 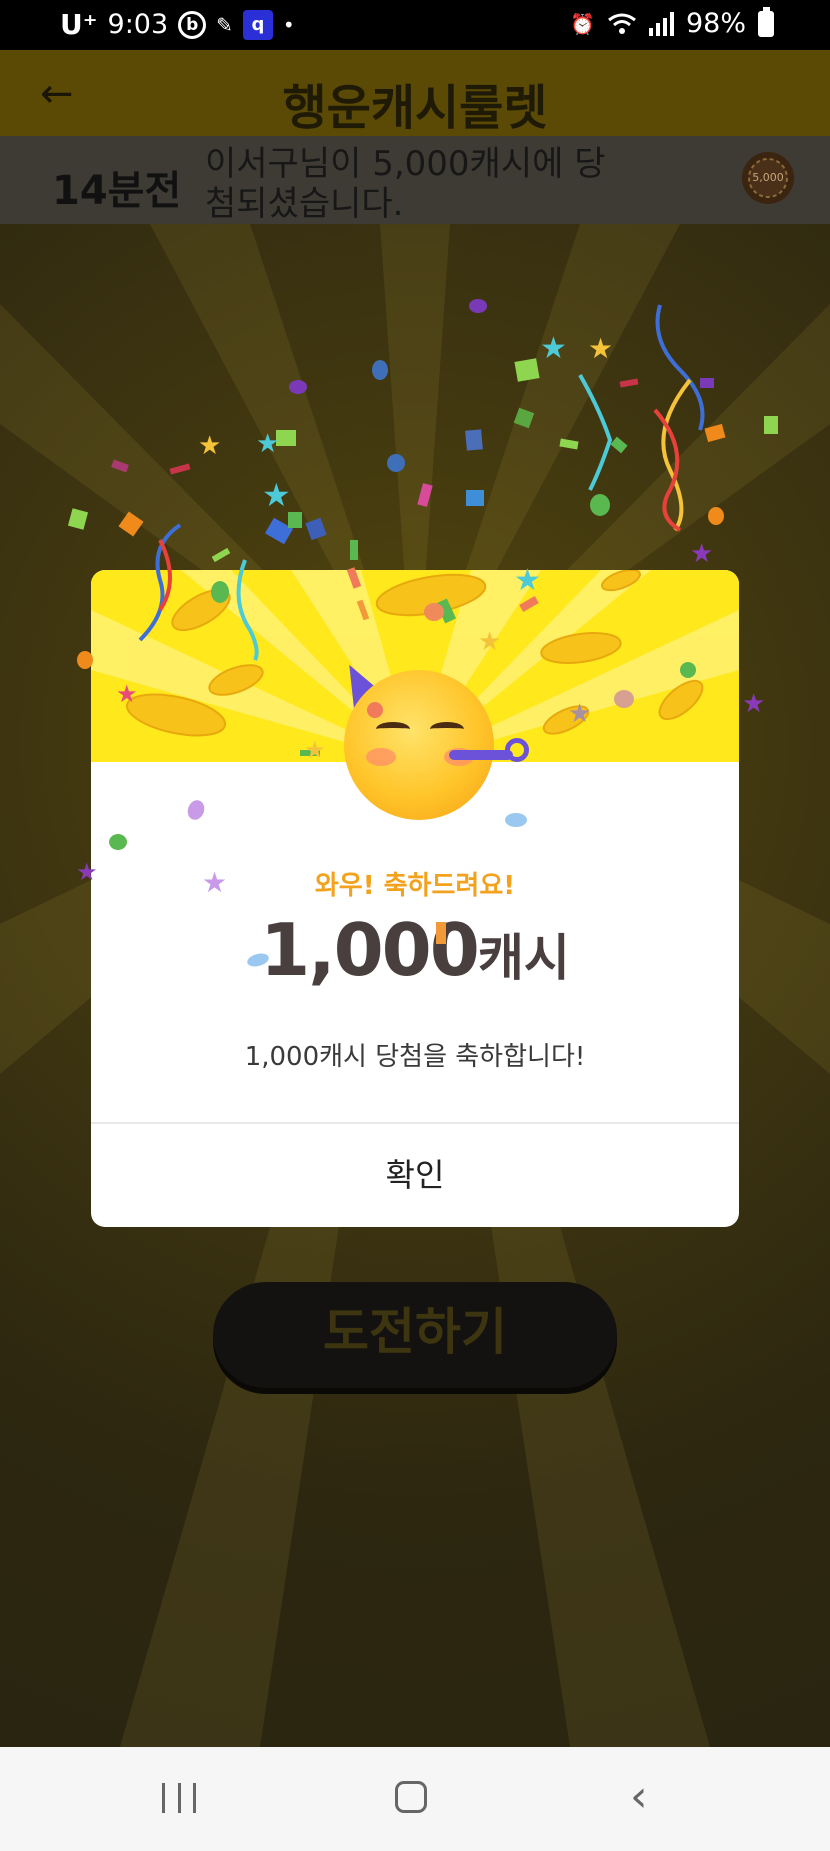 What do you see at coordinates (715, 23) in the screenshot?
I see `battery-percent: 98%` at bounding box center [715, 23].